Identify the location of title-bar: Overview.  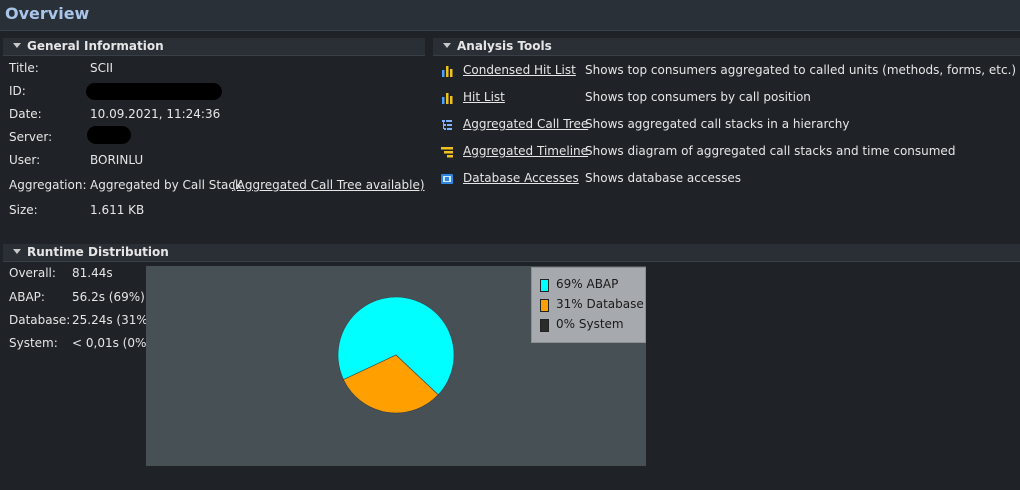
(510, 15).